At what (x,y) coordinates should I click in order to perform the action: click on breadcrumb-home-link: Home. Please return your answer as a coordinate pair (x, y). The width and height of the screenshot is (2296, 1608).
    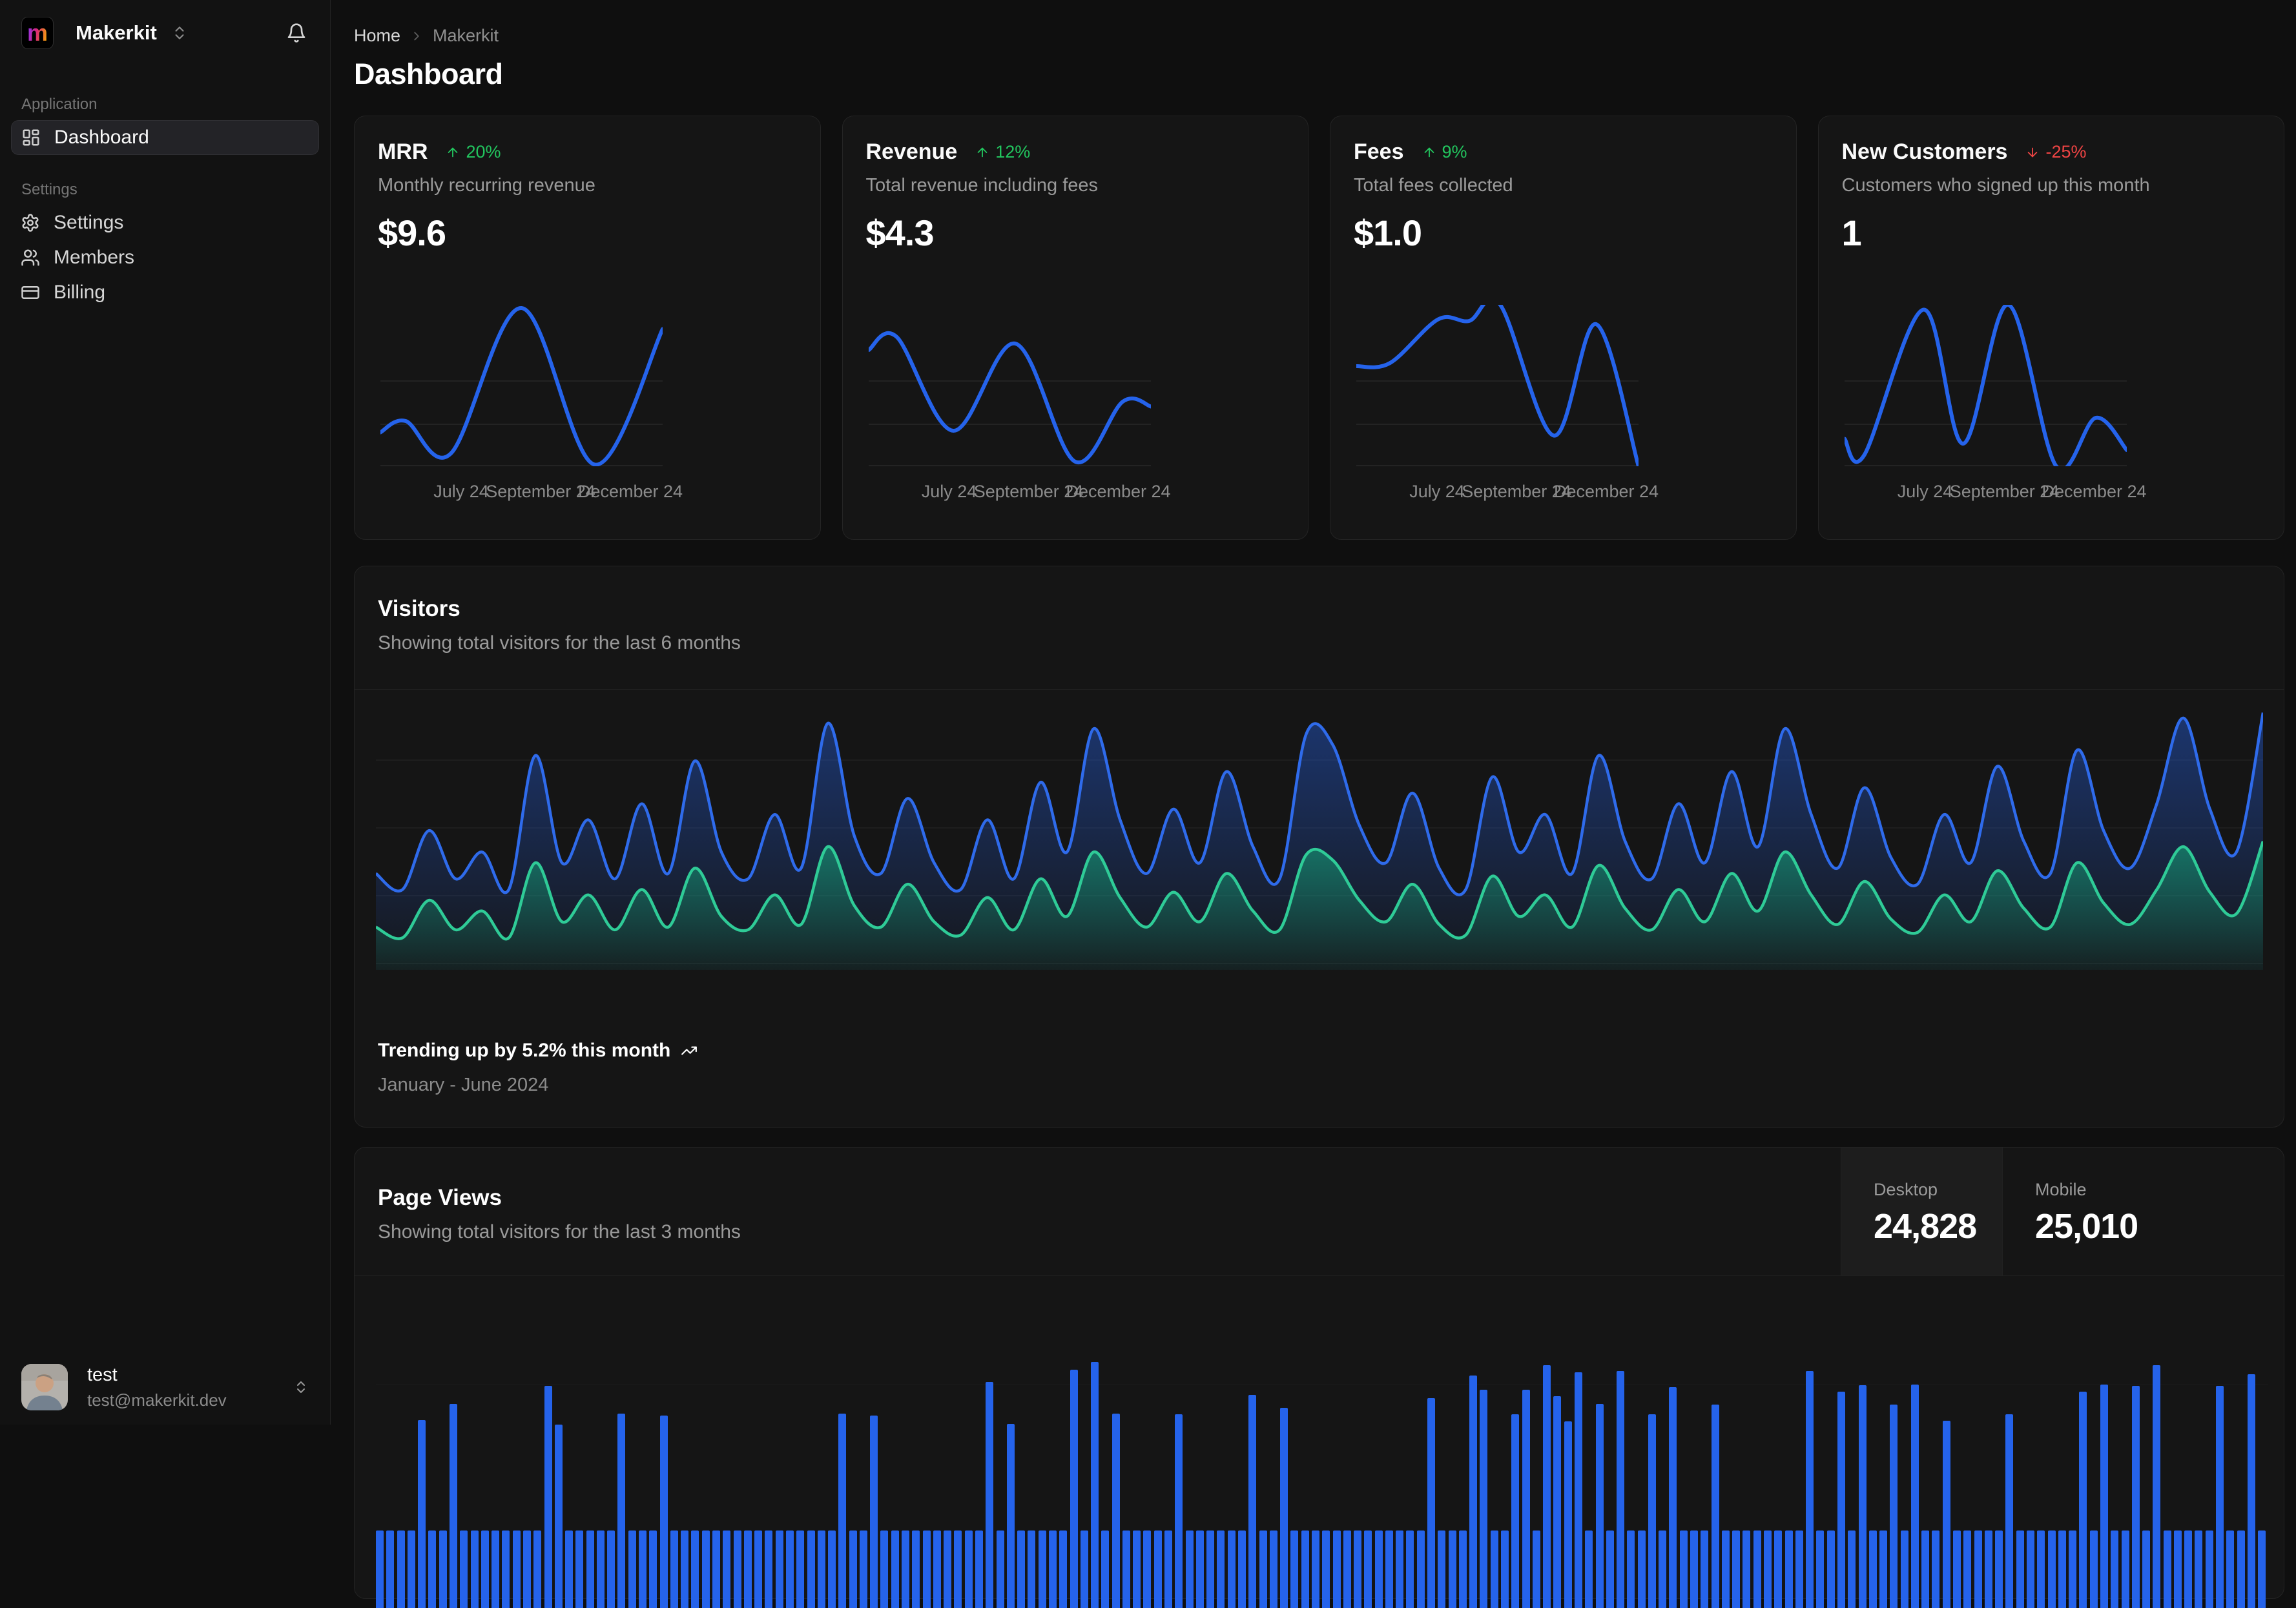
    Looking at the image, I should click on (377, 36).